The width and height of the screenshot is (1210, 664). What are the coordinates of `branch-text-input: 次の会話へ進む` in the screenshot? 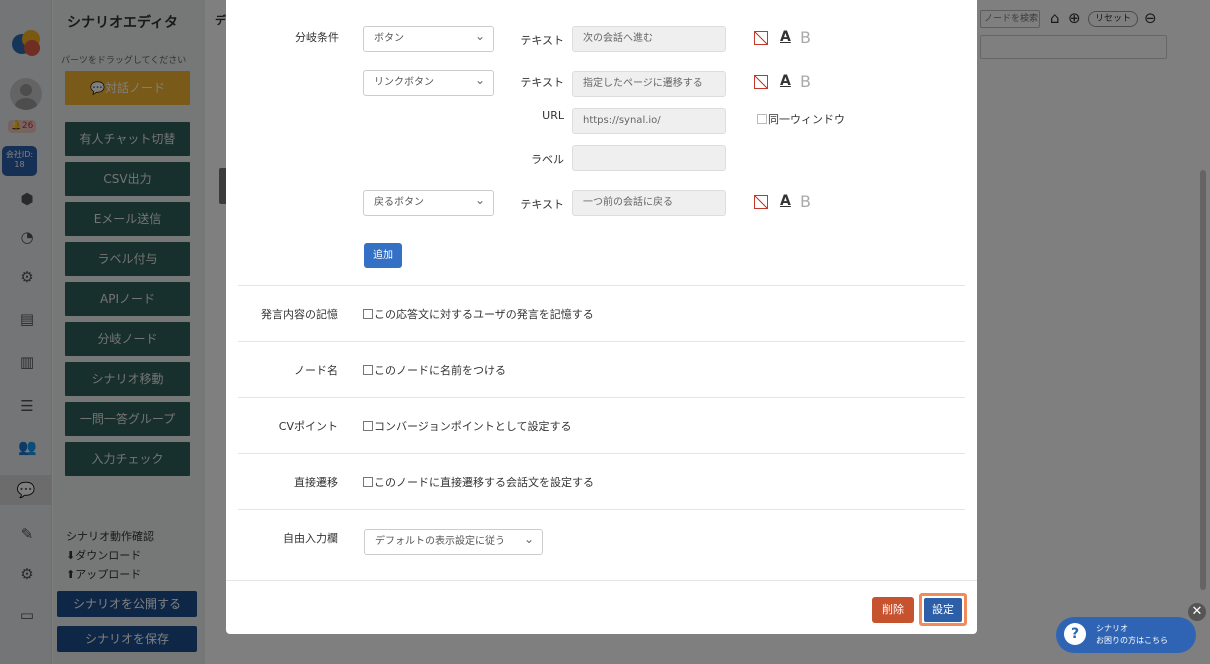 It's located at (649, 39).